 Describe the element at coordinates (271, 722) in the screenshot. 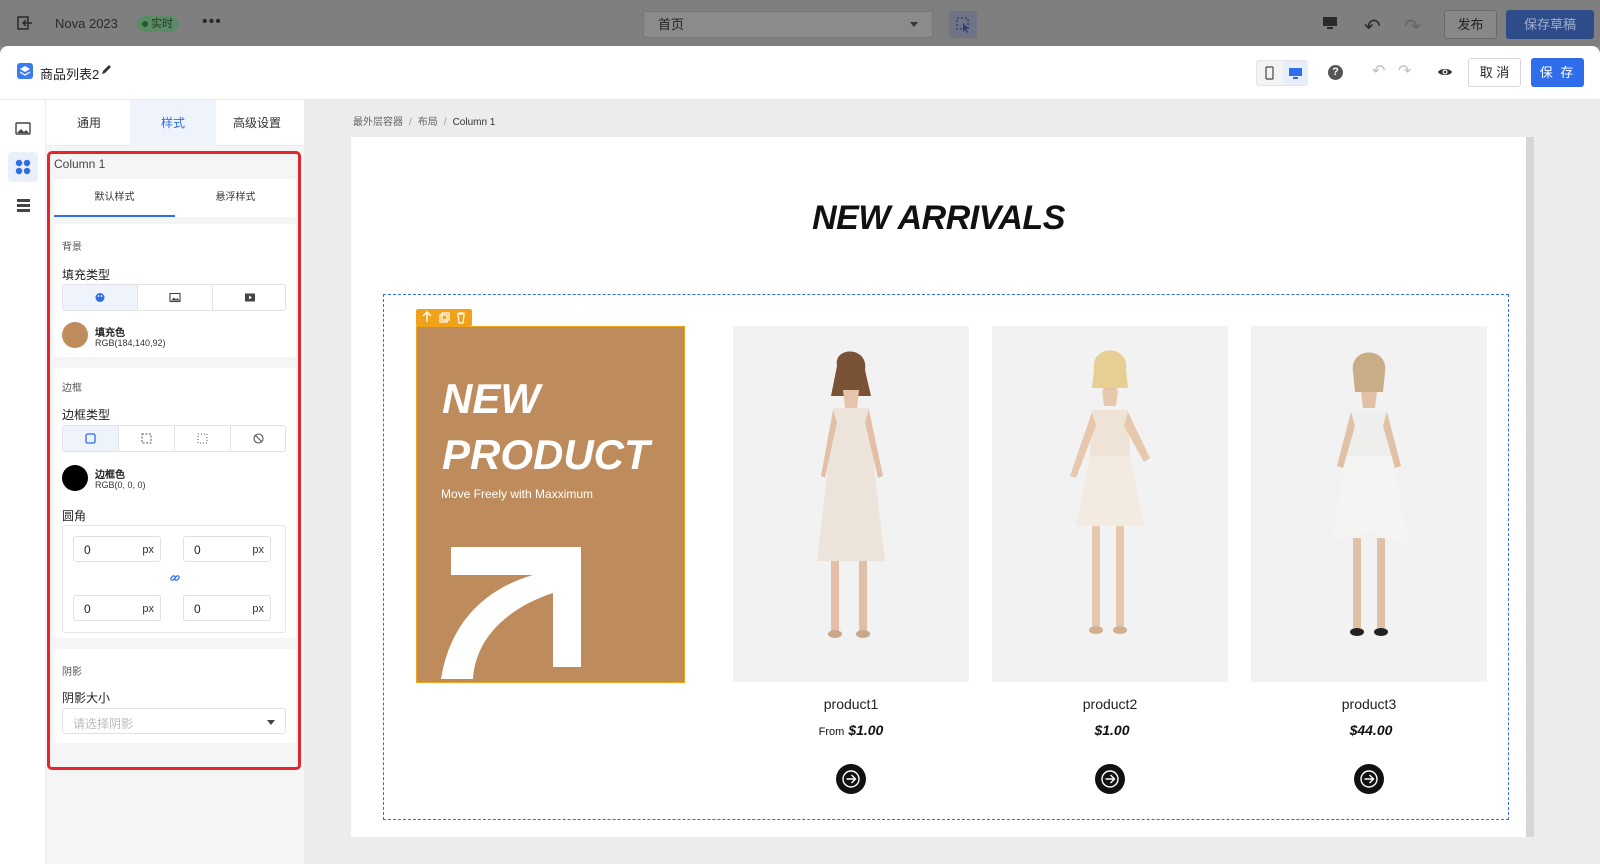

I see `chevron-down-icon` at that location.